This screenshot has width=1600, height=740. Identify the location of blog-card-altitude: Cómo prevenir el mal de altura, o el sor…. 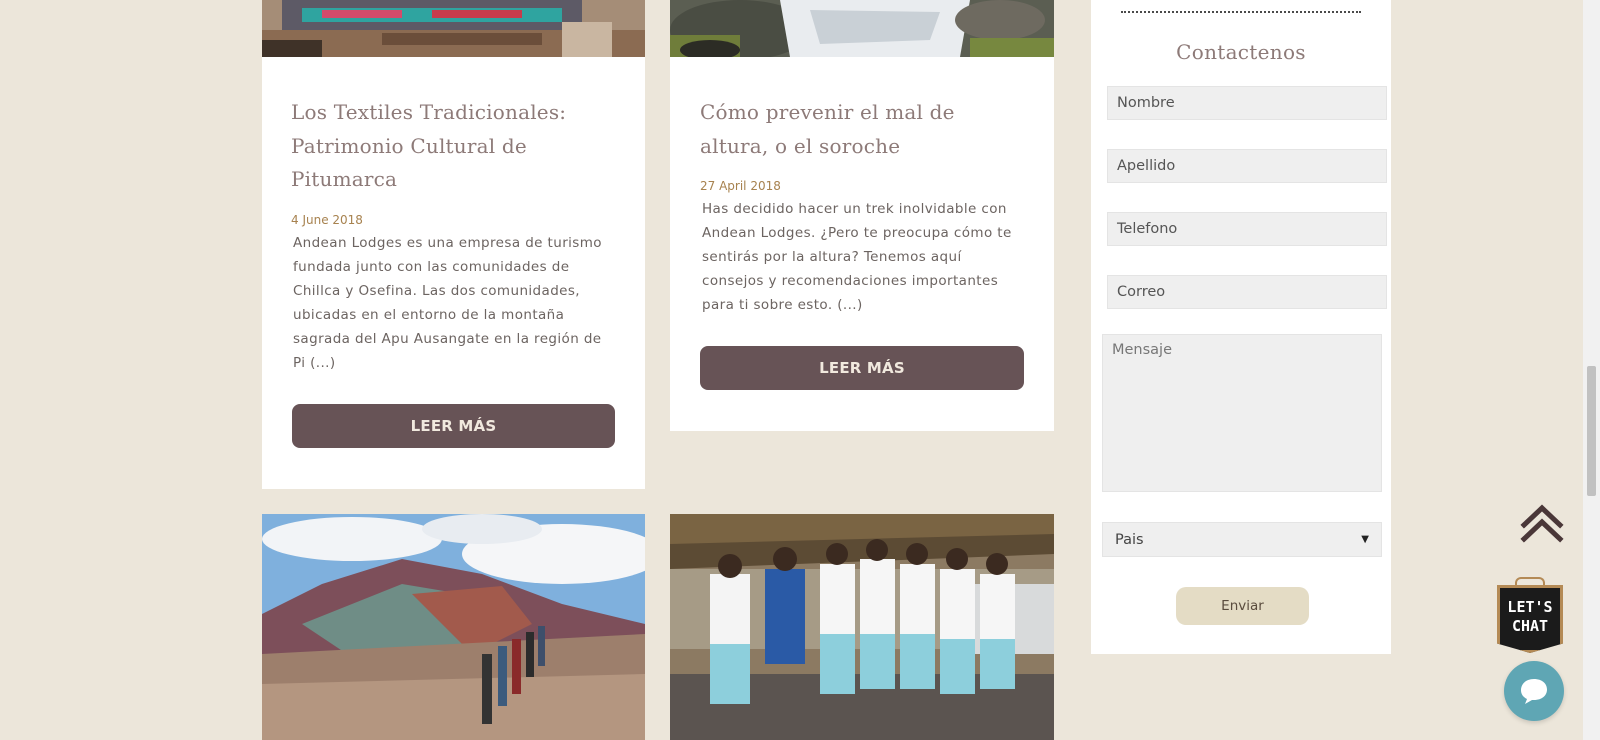
(862, 215).